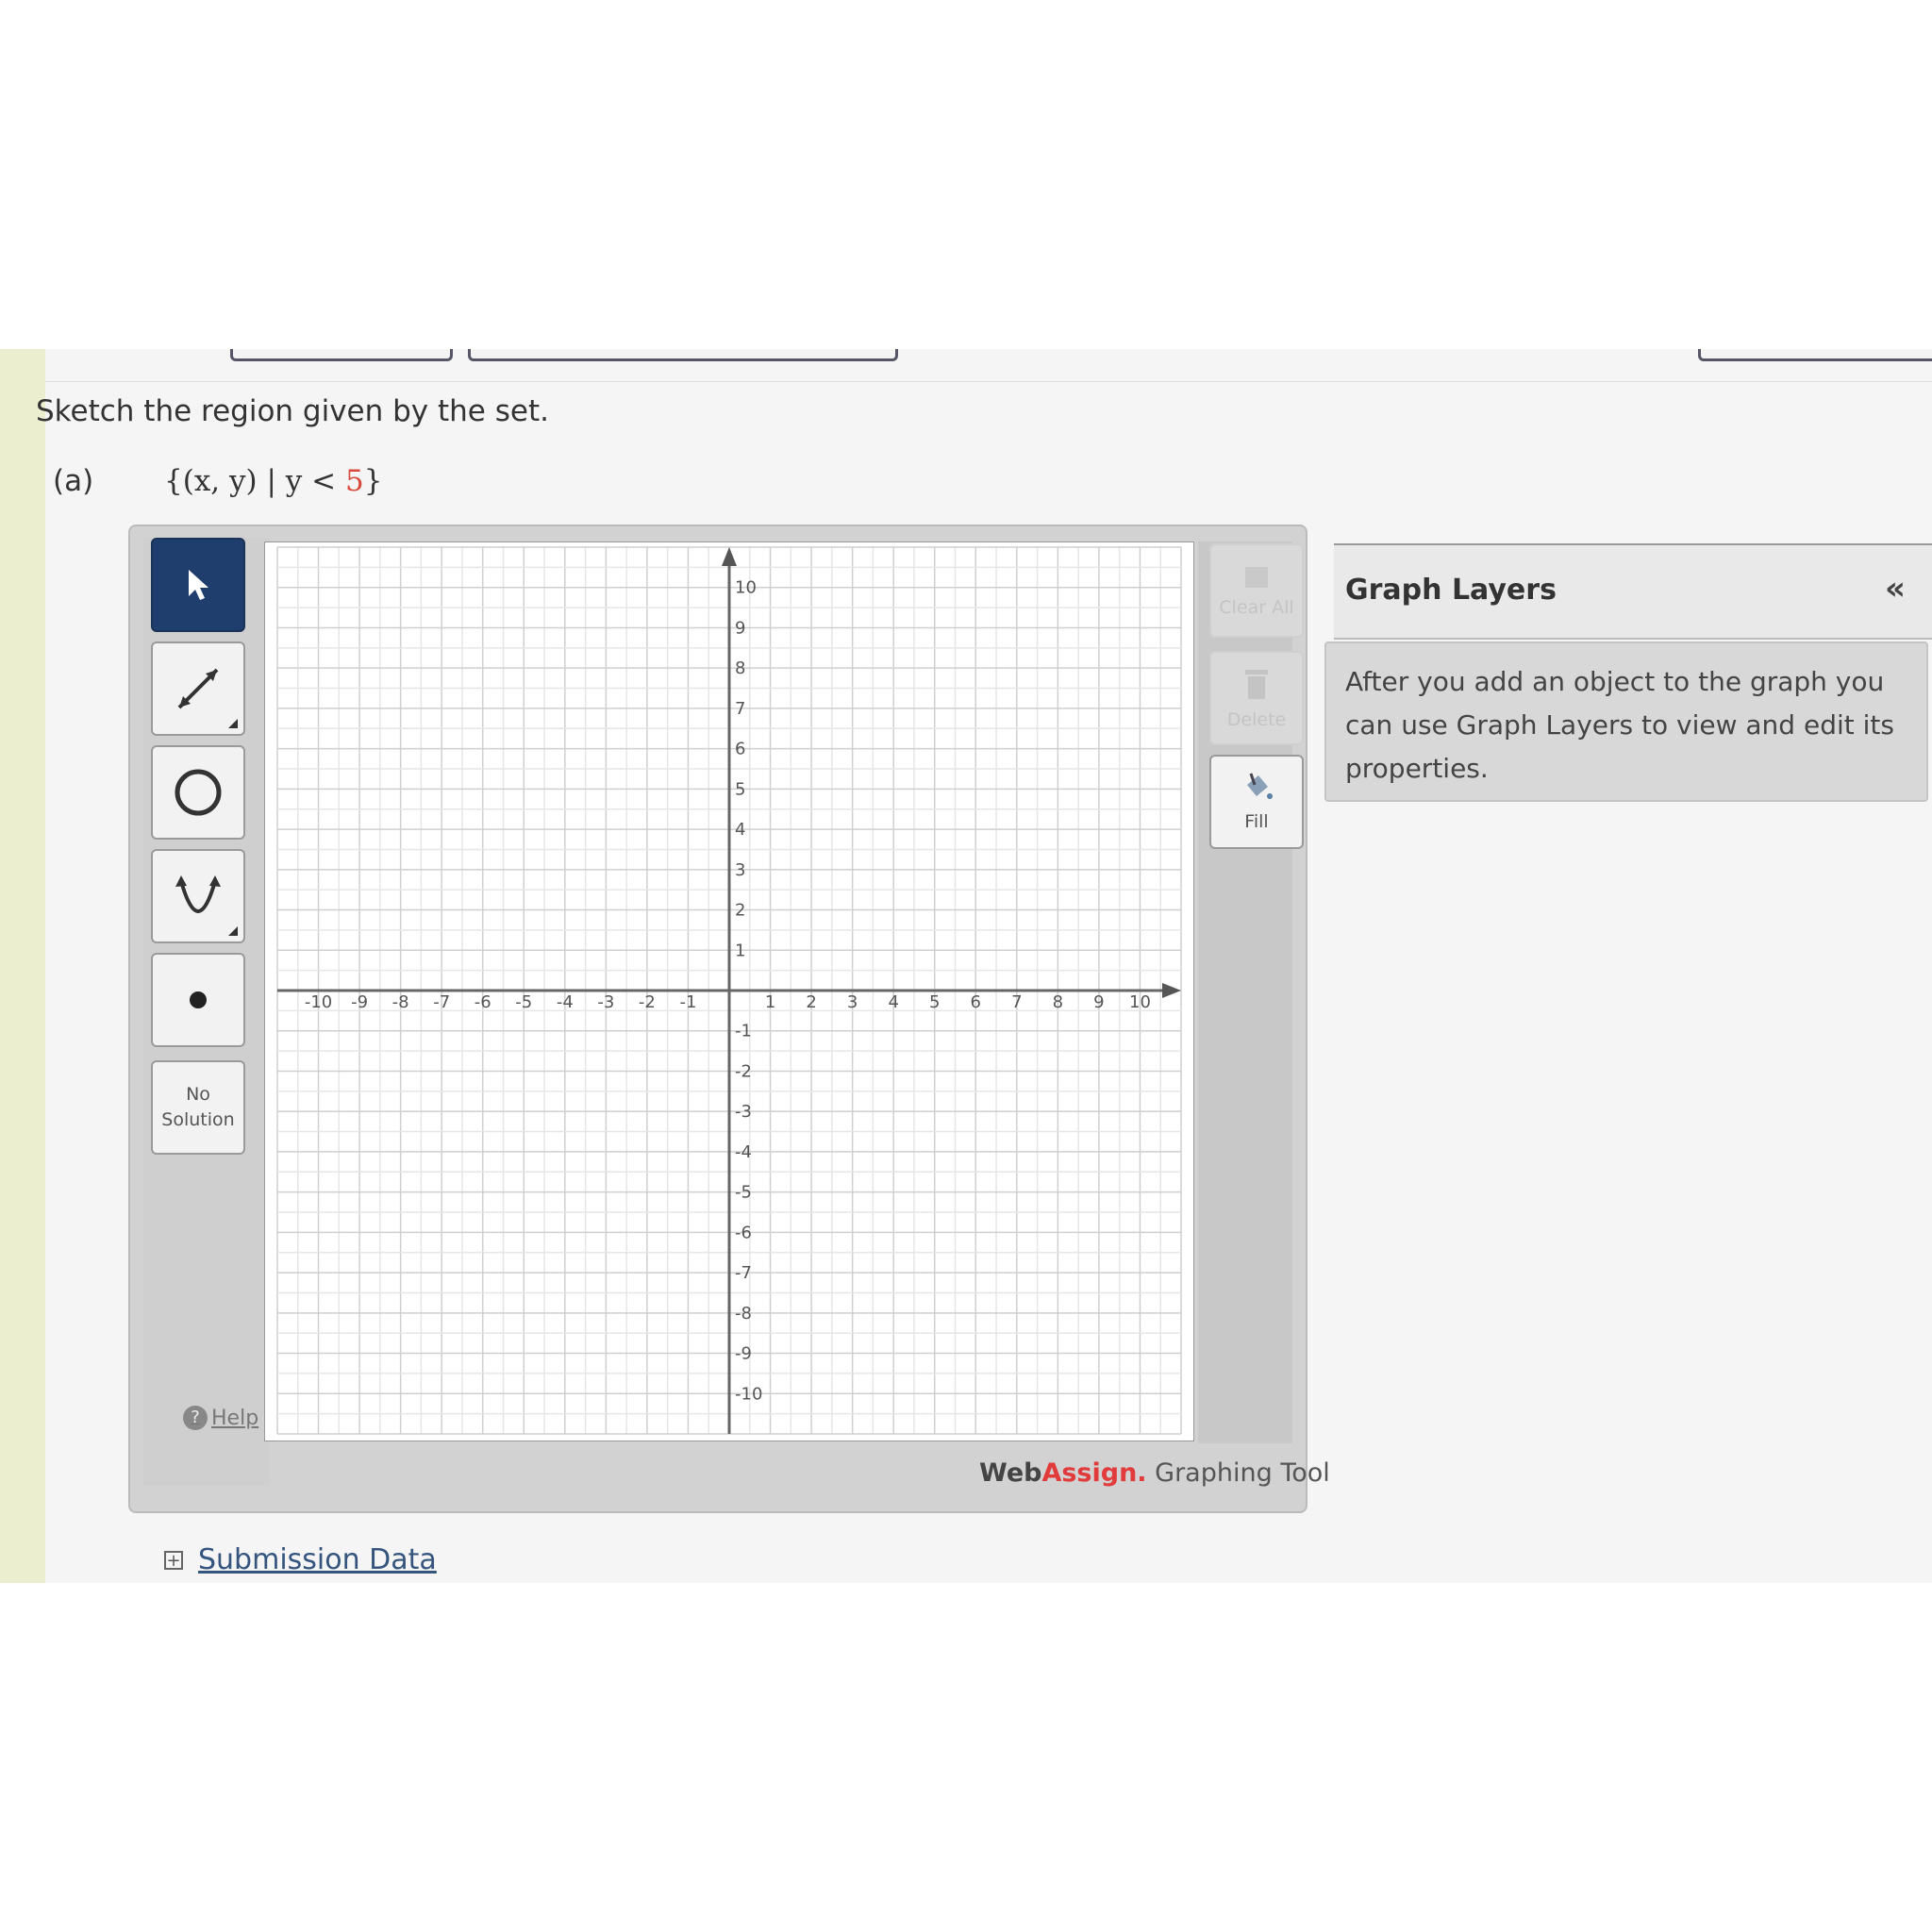 The height and width of the screenshot is (1932, 1932). I want to click on y-tick-label: -10, so click(748, 1394).